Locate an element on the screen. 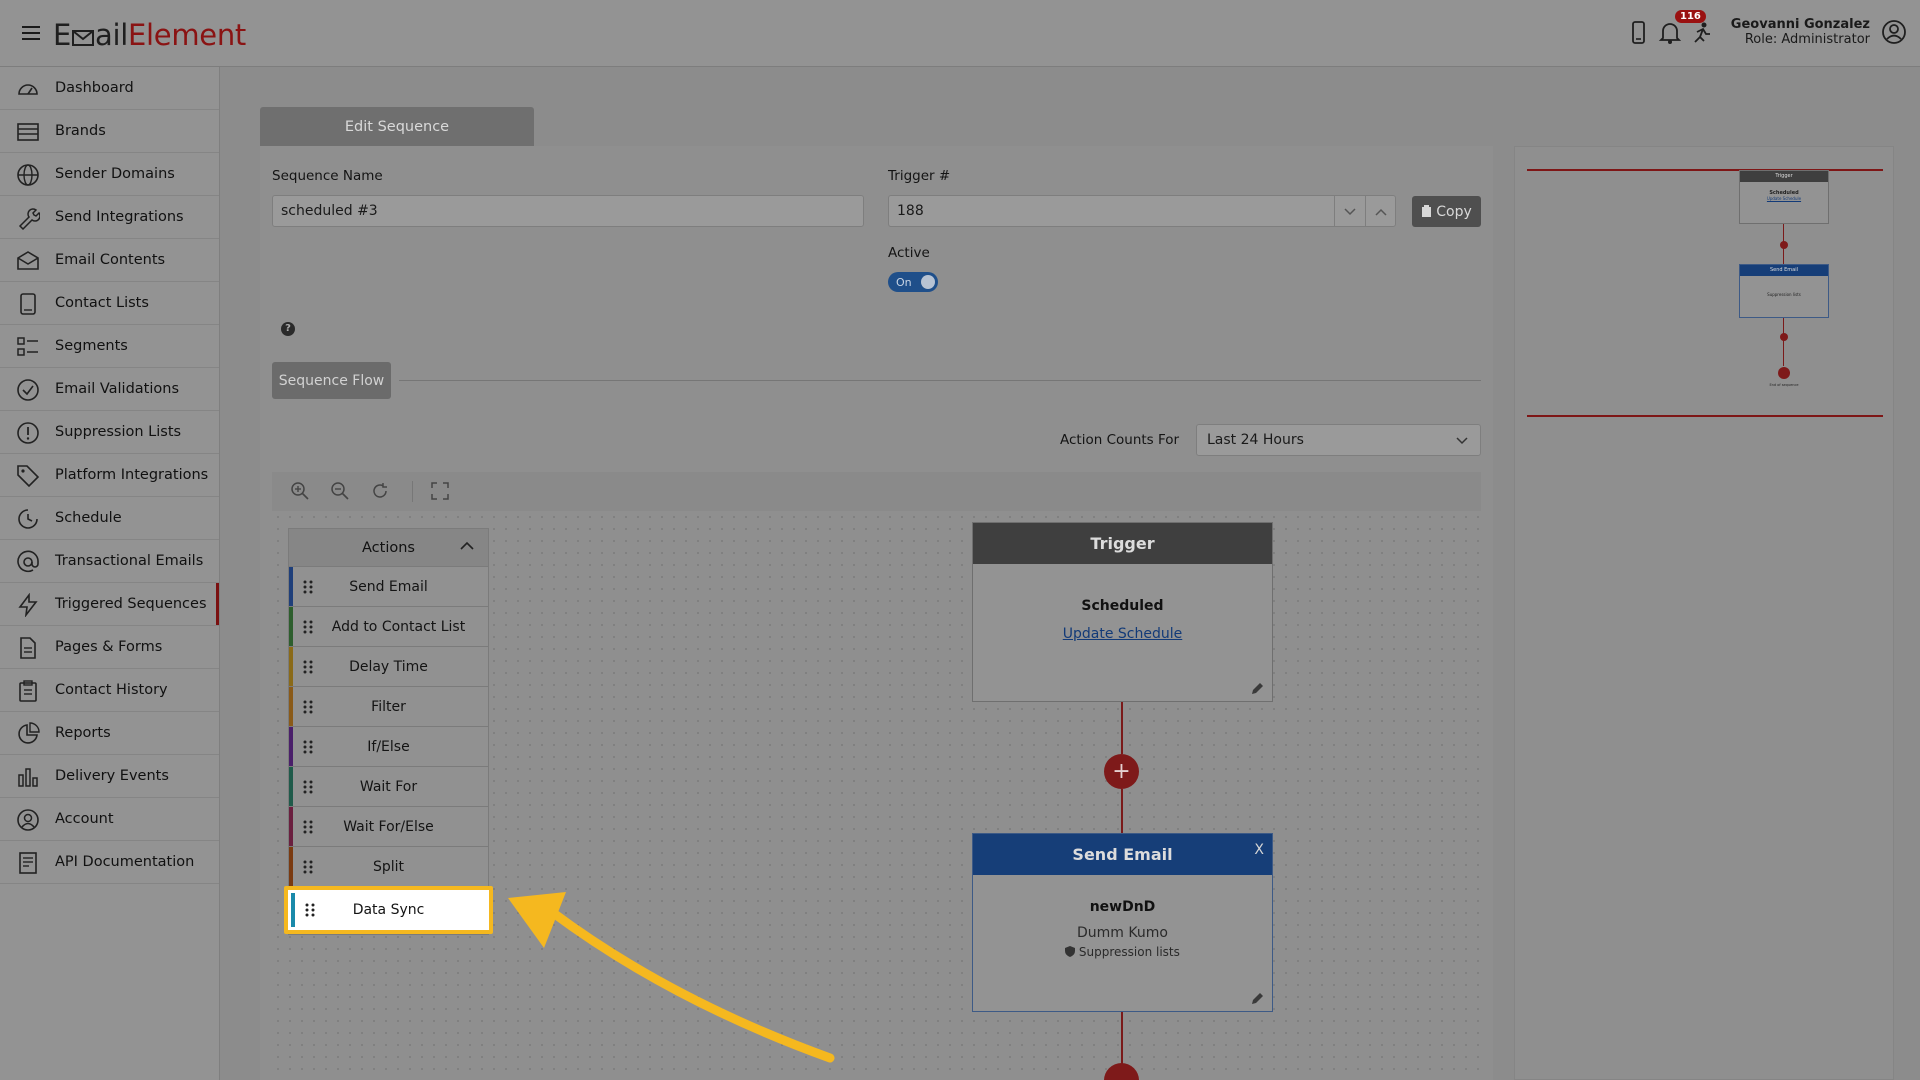 This screenshot has width=1920, height=1080. minimap-trigger-title: Trigger is located at coordinates (1784, 176).